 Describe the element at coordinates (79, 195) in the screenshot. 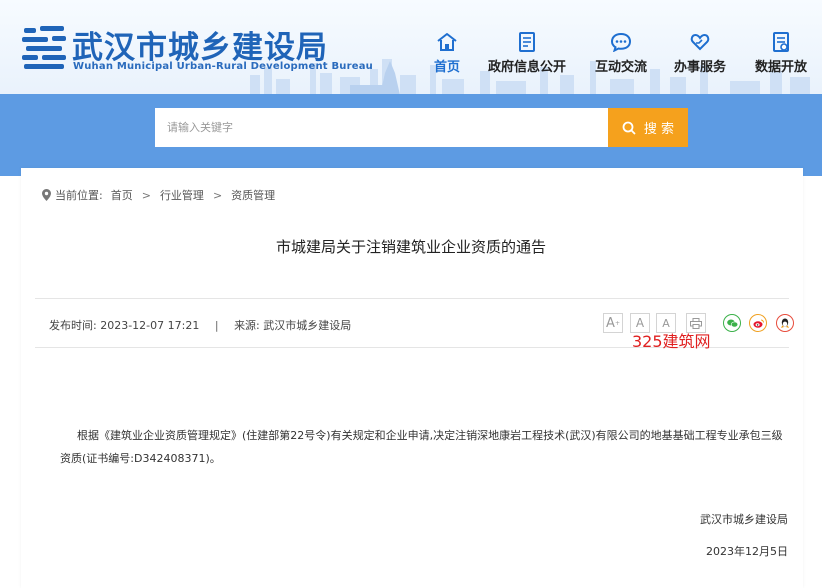

I see `breadcrumb-prefix: 当前位置:` at that location.